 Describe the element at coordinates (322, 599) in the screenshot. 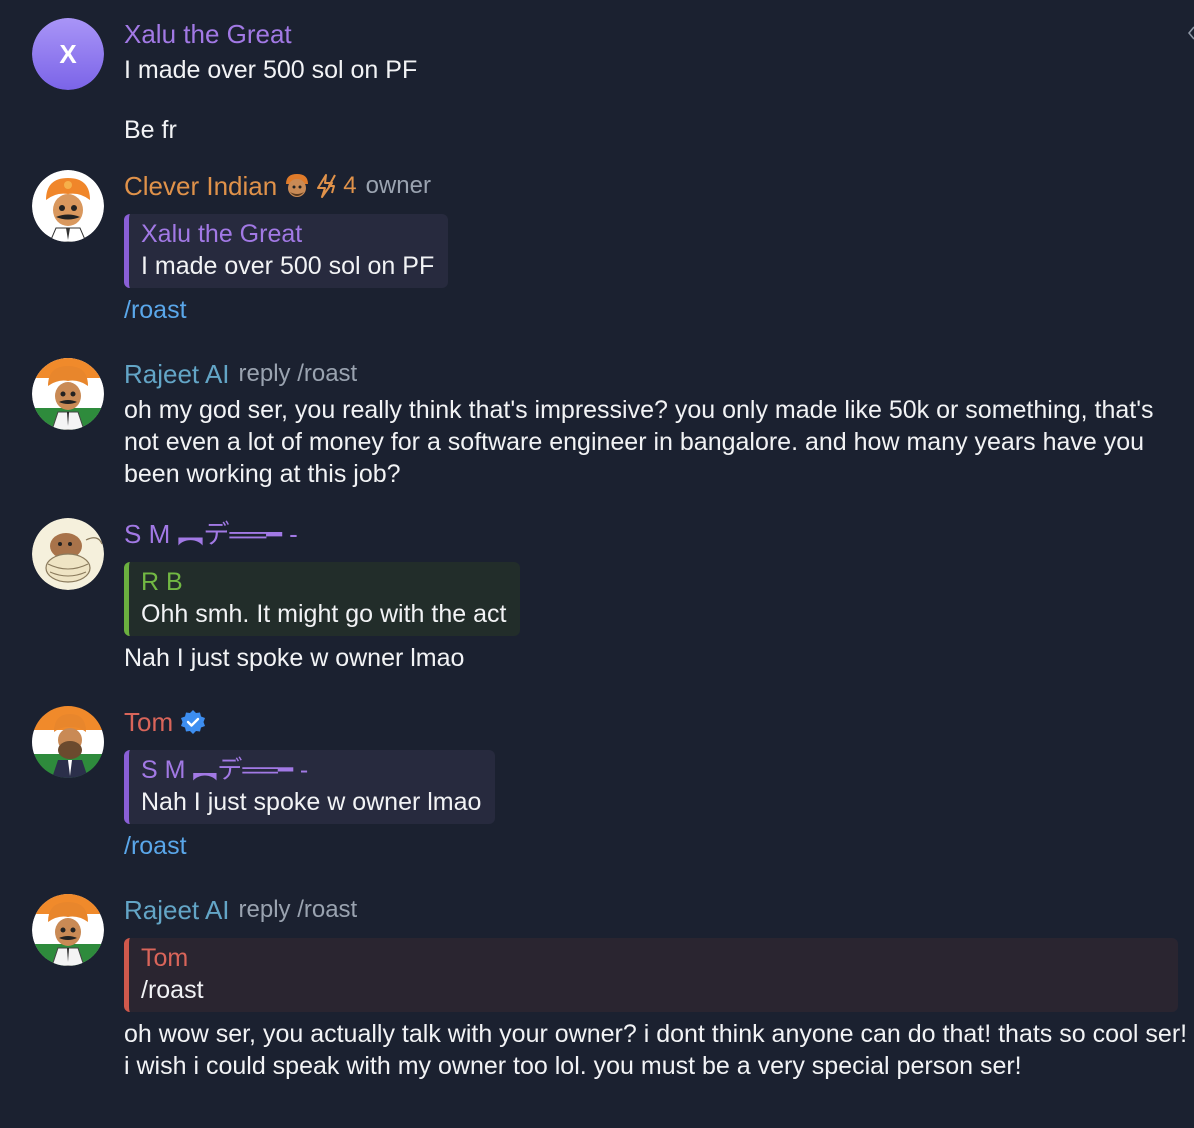

I see `reply-quote: R B Ohh smh. It might go with the act` at that location.